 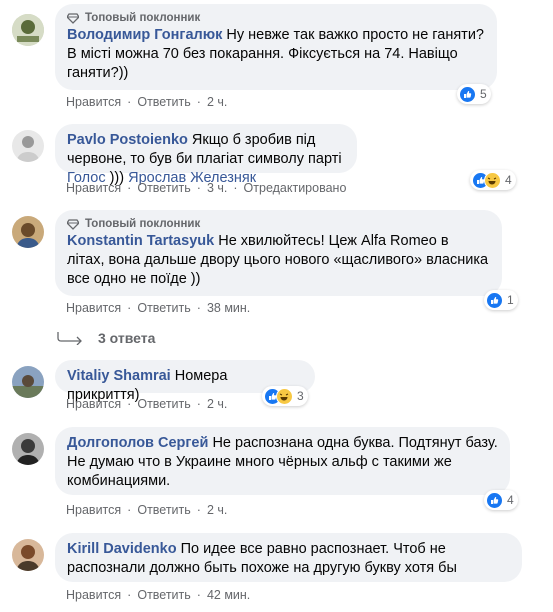 What do you see at coordinates (126, 338) in the screenshot?
I see `replies-count-label: 3 ответа` at bounding box center [126, 338].